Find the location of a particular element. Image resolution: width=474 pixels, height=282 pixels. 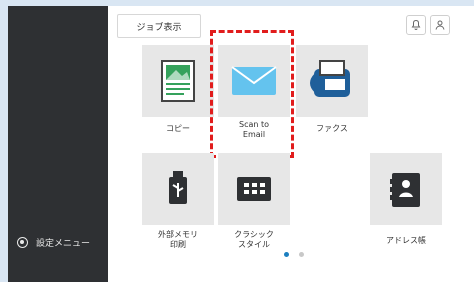

address-book-label: アドレス帳 is located at coordinates (406, 240).